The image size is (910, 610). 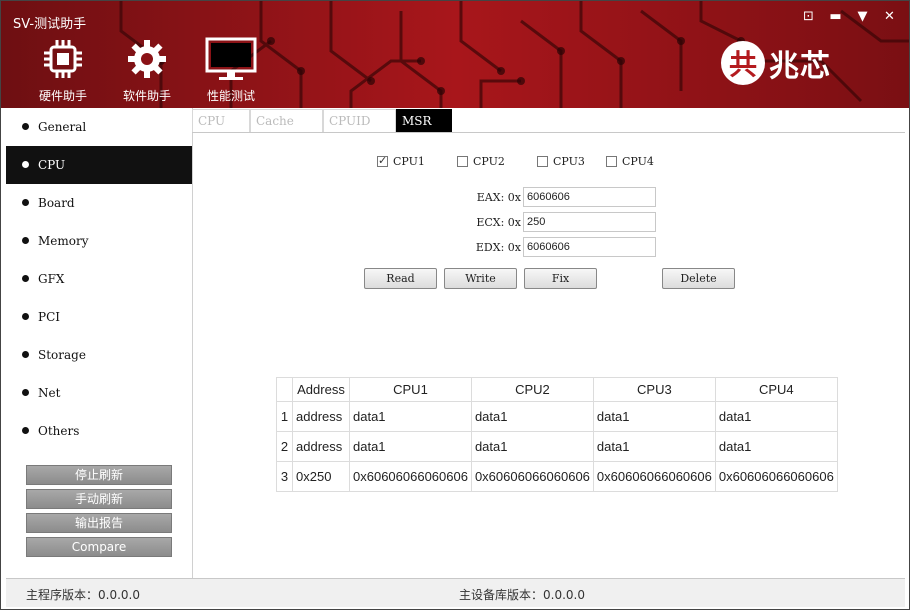 What do you see at coordinates (99, 317) in the screenshot?
I see `sidebar-item-pci: PCI` at bounding box center [99, 317].